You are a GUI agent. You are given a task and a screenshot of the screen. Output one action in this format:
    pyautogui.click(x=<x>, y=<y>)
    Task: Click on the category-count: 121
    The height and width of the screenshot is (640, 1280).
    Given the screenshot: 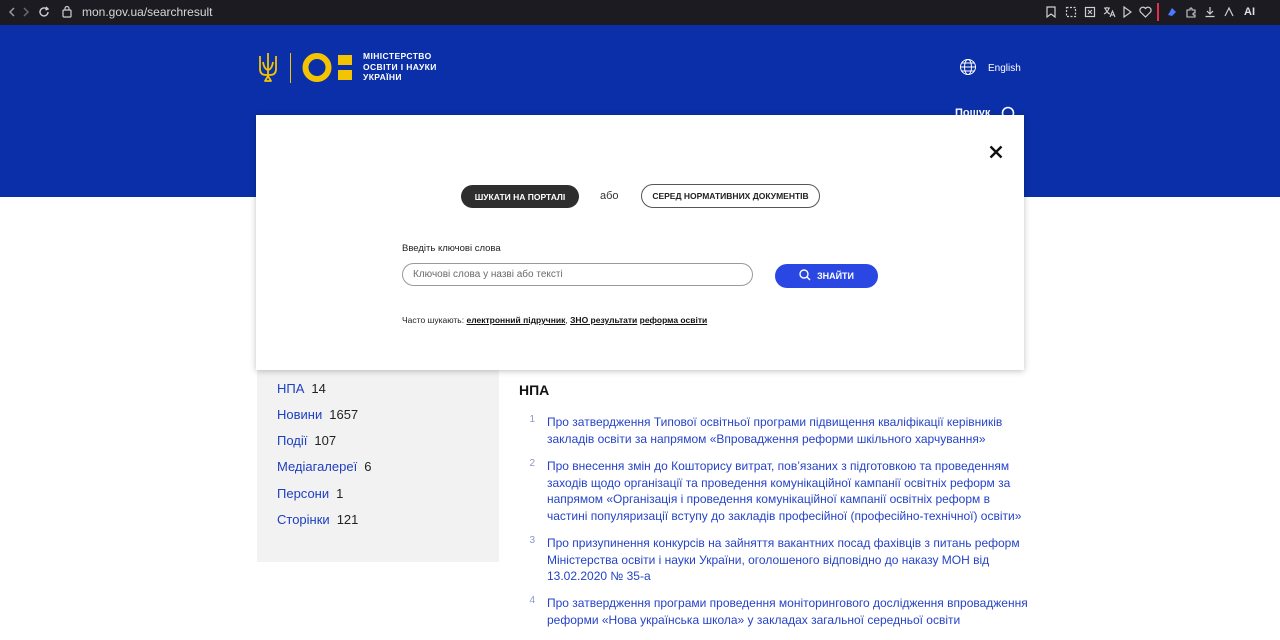 What is the action you would take?
    pyautogui.click(x=347, y=519)
    